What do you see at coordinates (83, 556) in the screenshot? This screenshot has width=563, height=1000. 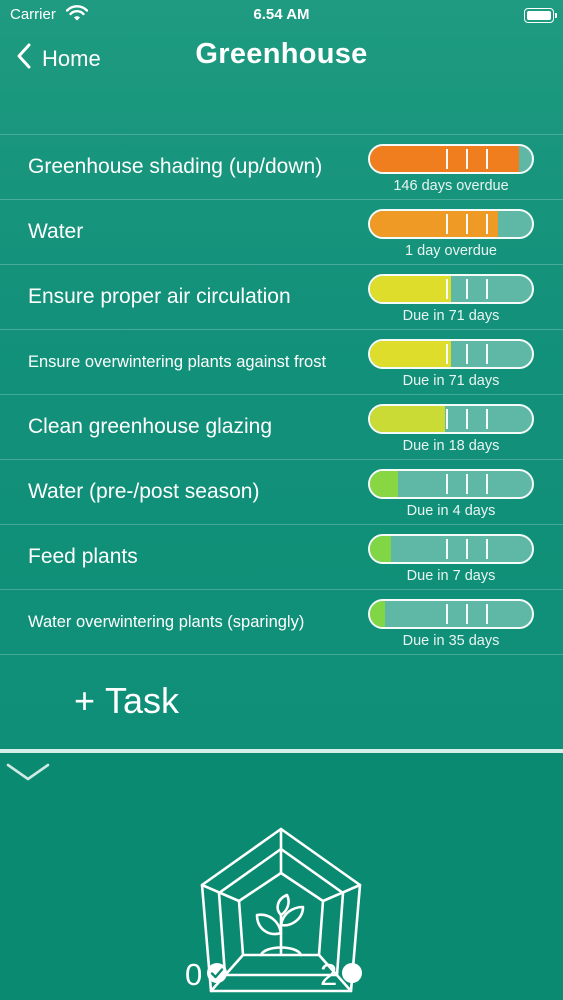 I see `task-label: Feed plants` at bounding box center [83, 556].